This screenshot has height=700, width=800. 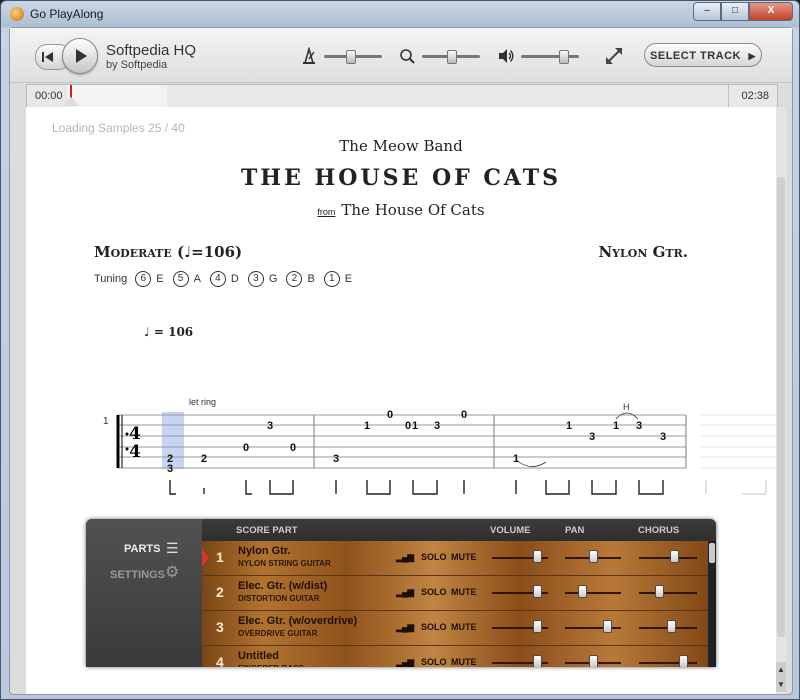 I want to click on next-system-faded, so click(x=738, y=454).